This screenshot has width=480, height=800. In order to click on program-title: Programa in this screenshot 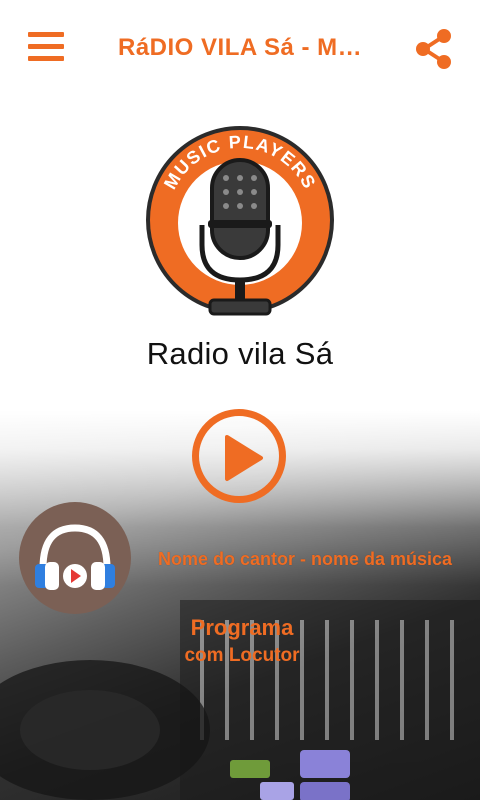, I will do `click(242, 627)`.